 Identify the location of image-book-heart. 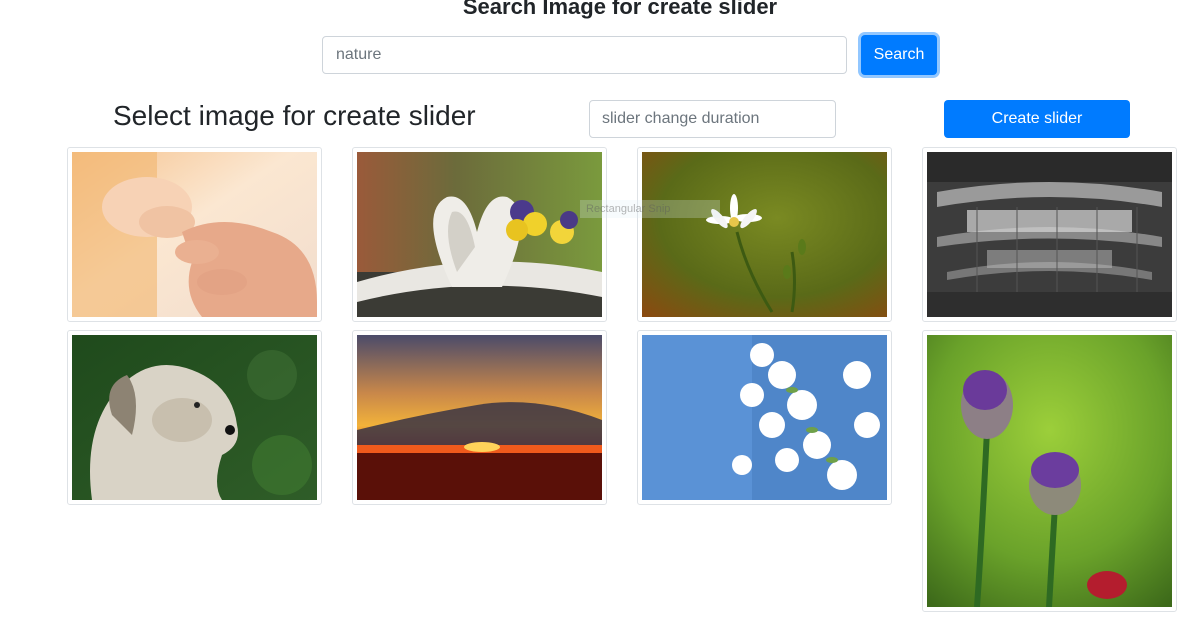
(479, 234).